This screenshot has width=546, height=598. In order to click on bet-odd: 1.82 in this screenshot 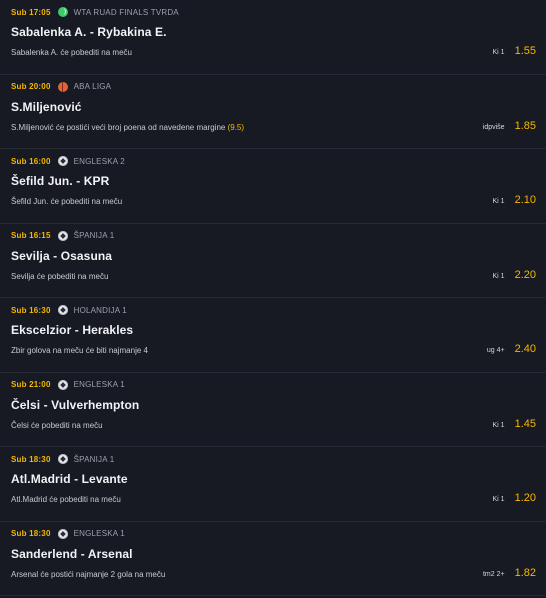, I will do `click(525, 572)`.